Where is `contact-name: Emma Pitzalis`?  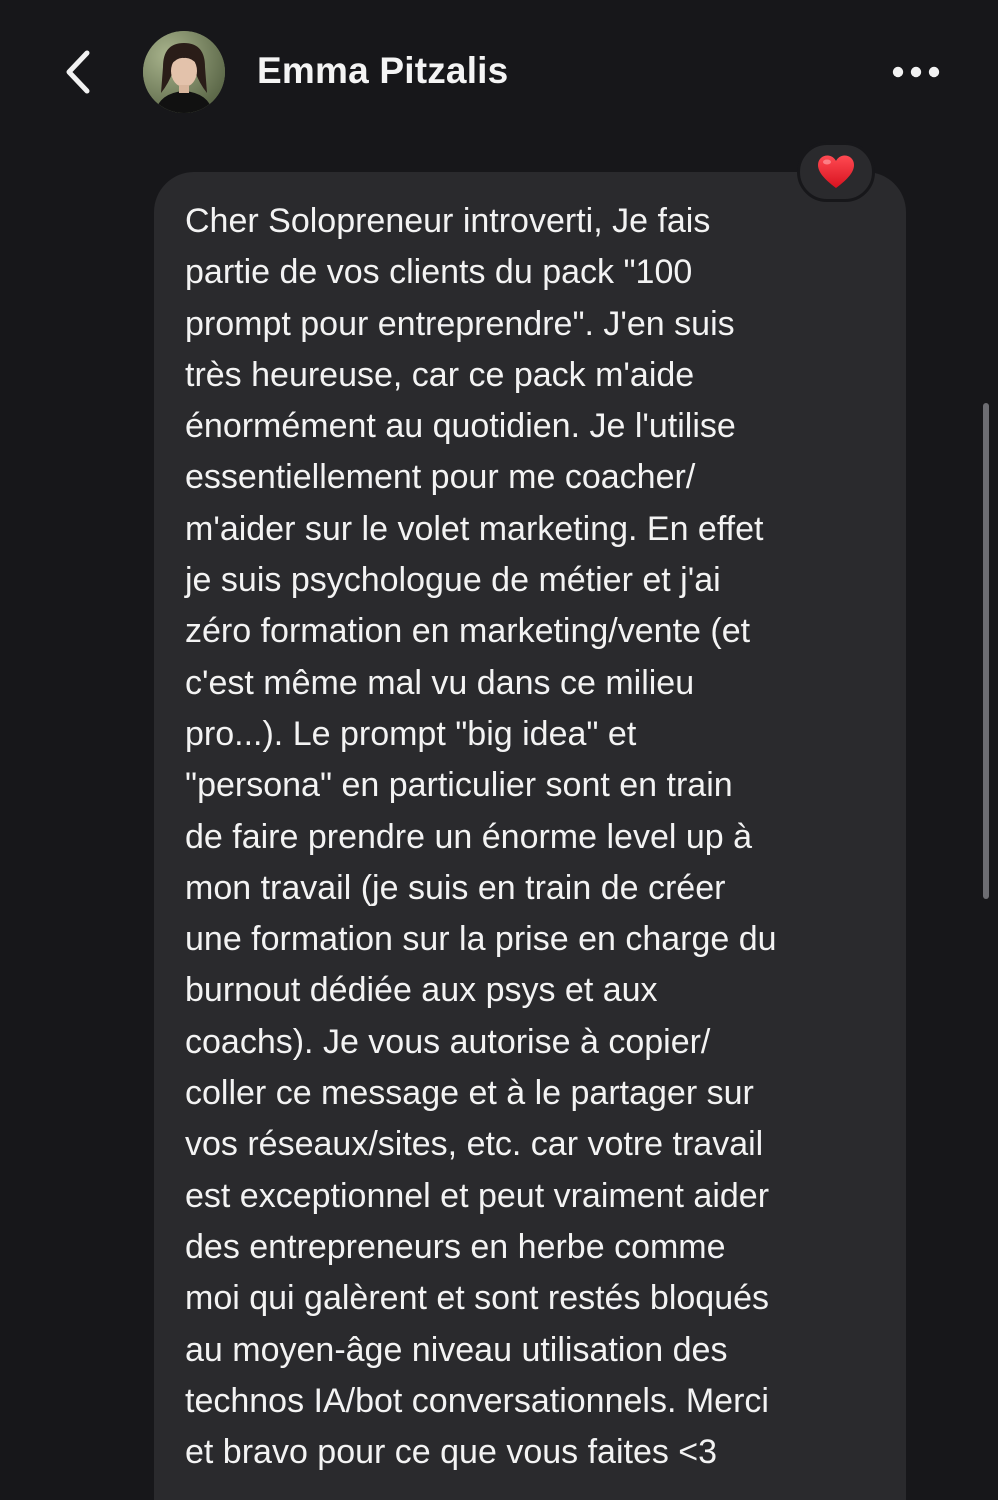 contact-name: Emma Pitzalis is located at coordinates (382, 71).